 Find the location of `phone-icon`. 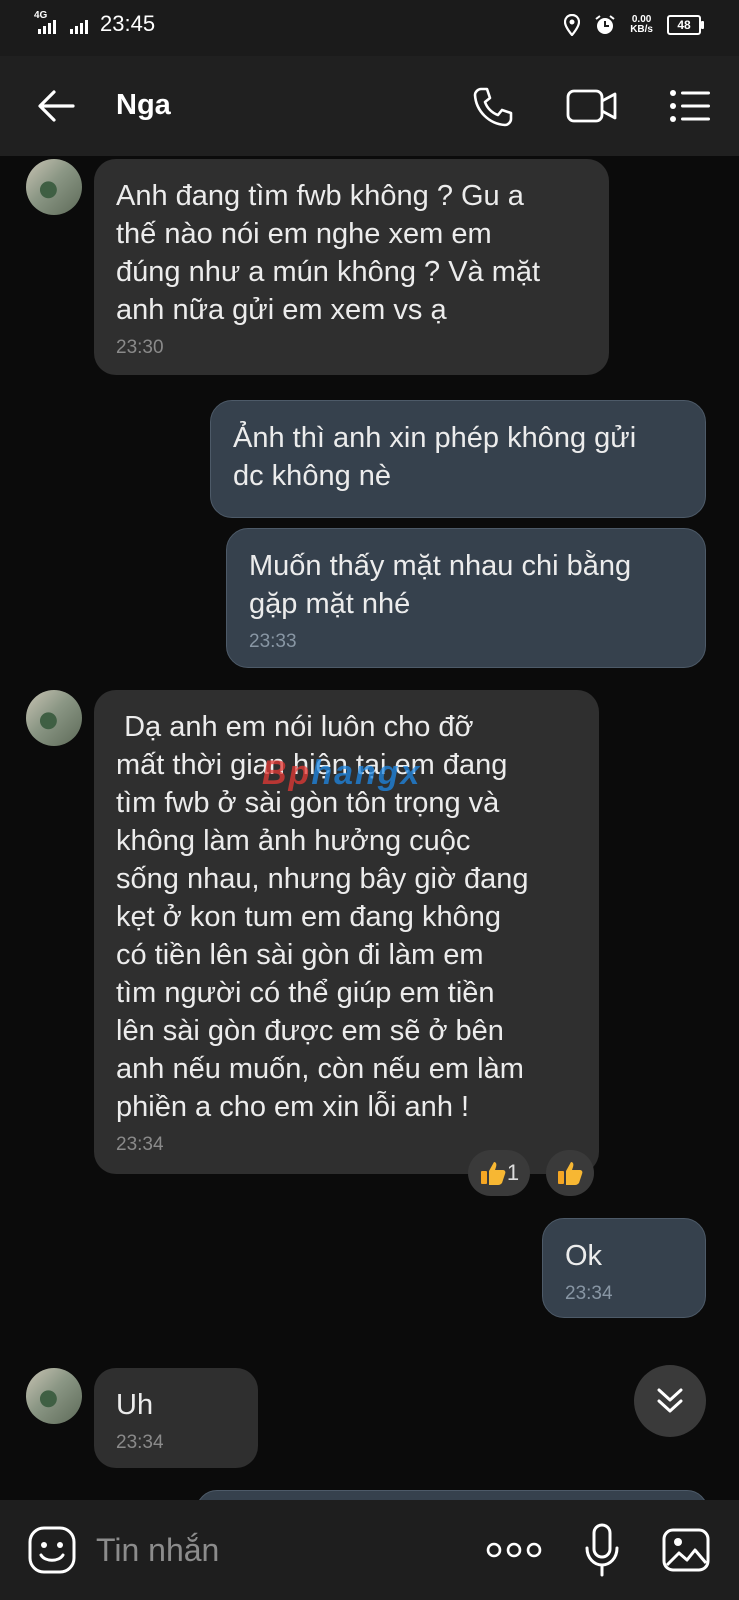

phone-icon is located at coordinates (493, 107).